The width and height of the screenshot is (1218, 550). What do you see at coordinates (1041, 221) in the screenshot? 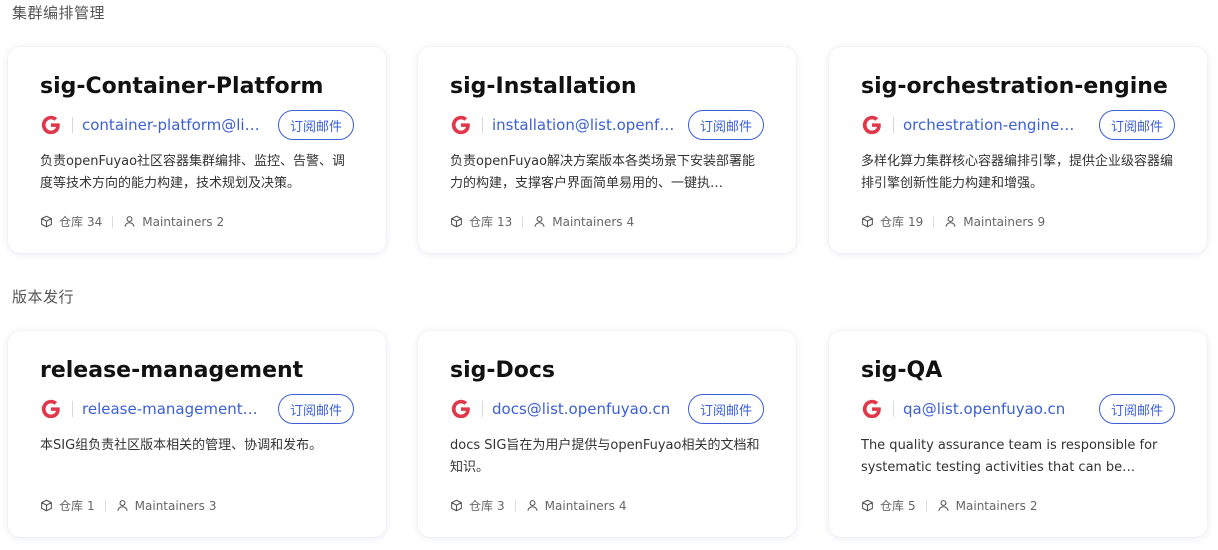
I see `maintainers-count: 9` at bounding box center [1041, 221].